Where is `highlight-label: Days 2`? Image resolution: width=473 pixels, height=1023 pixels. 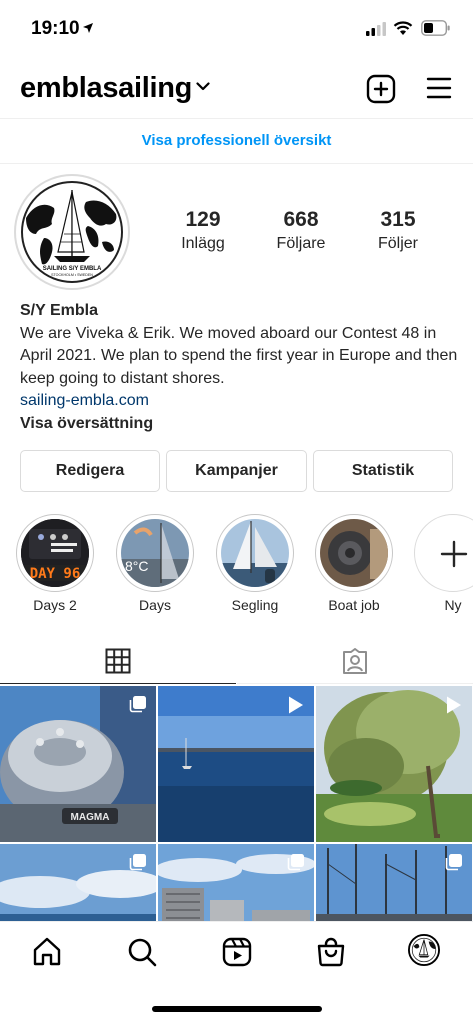 highlight-label: Days 2 is located at coordinates (55, 605).